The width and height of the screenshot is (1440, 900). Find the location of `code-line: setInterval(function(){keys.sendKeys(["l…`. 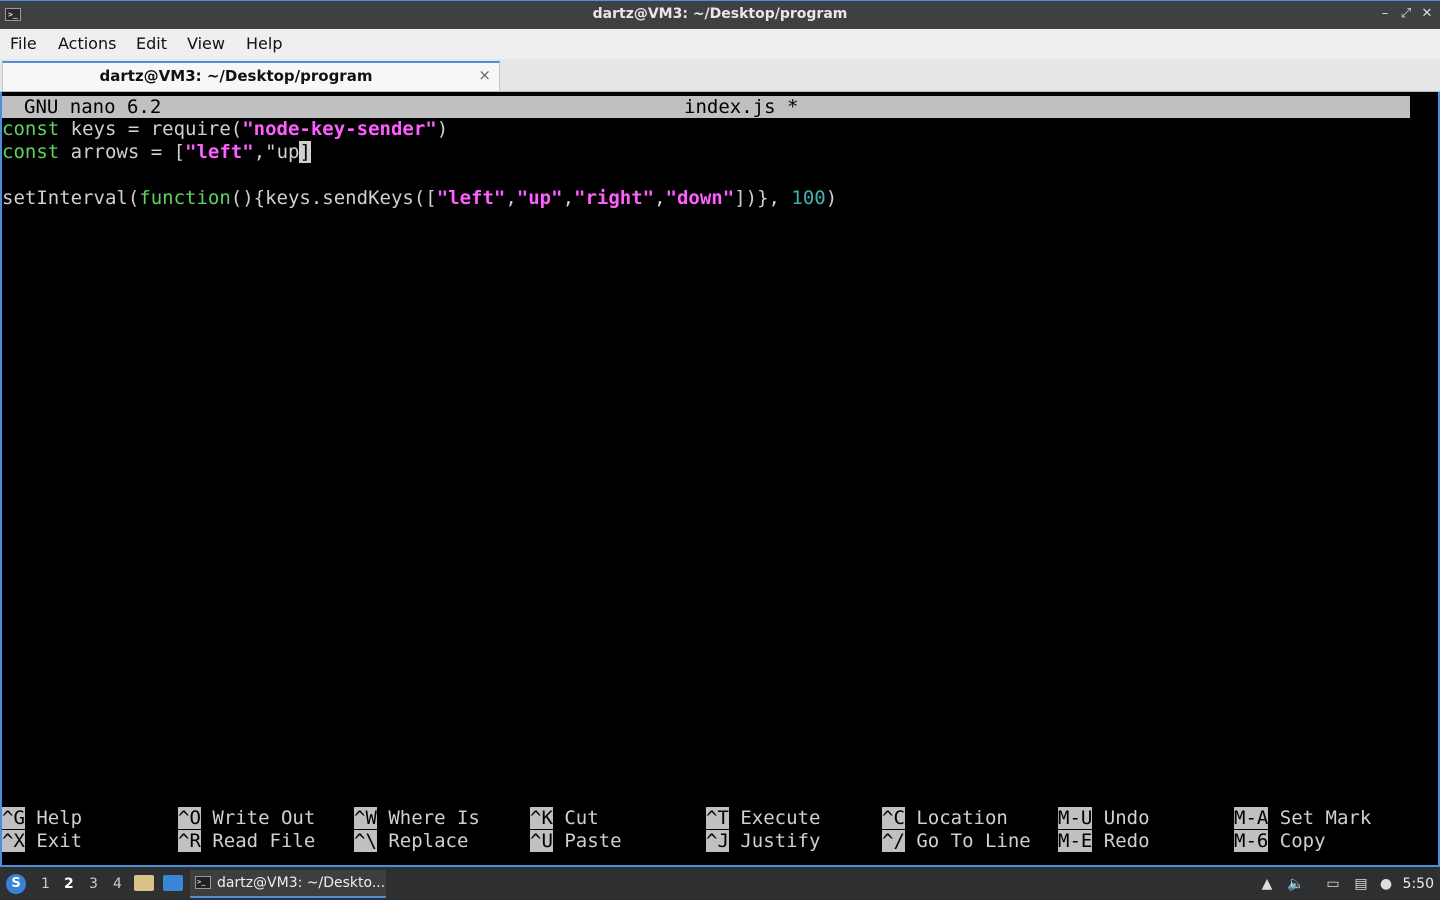

code-line: setInterval(function(){keys.sendKeys(["l… is located at coordinates (419, 198).